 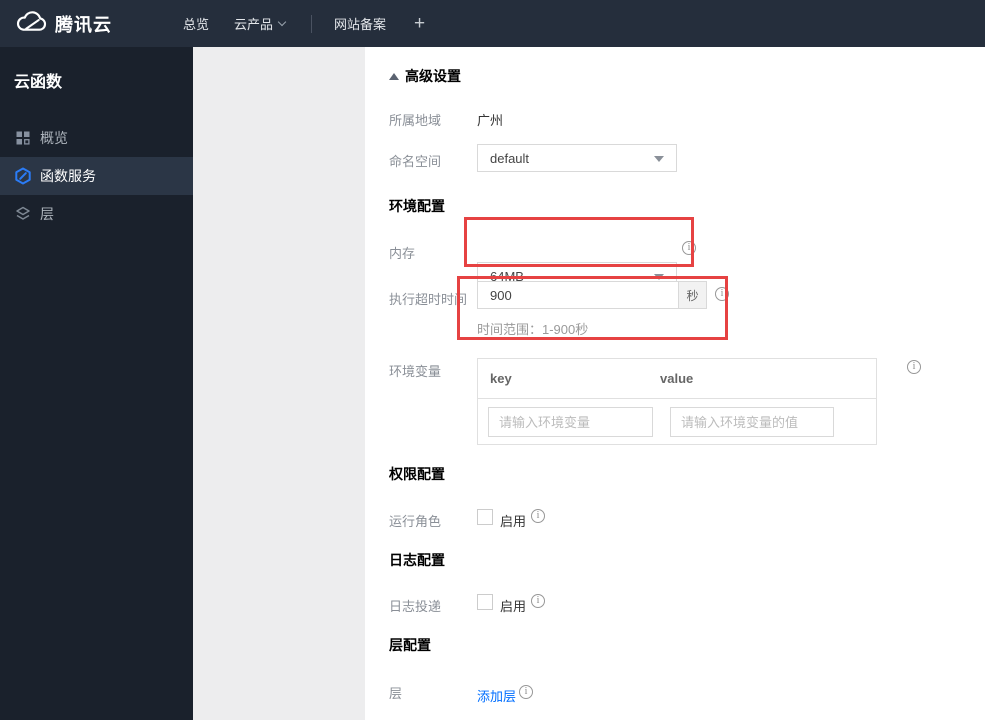 I want to click on timeout-unit-suffix: 秒, so click(x=692, y=295).